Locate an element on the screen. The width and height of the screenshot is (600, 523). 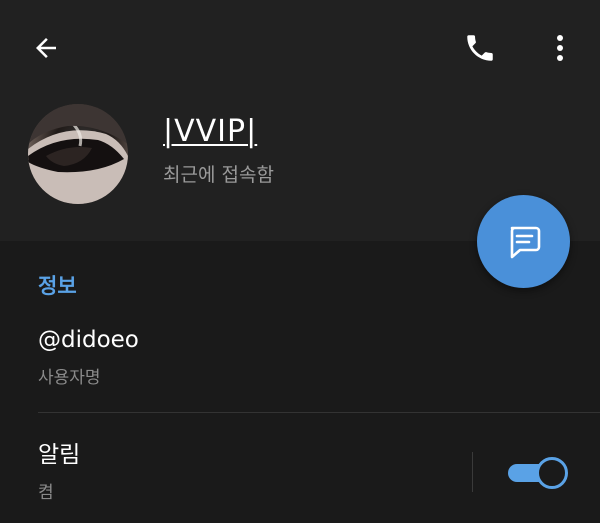
send-message-button is located at coordinates (523, 241).